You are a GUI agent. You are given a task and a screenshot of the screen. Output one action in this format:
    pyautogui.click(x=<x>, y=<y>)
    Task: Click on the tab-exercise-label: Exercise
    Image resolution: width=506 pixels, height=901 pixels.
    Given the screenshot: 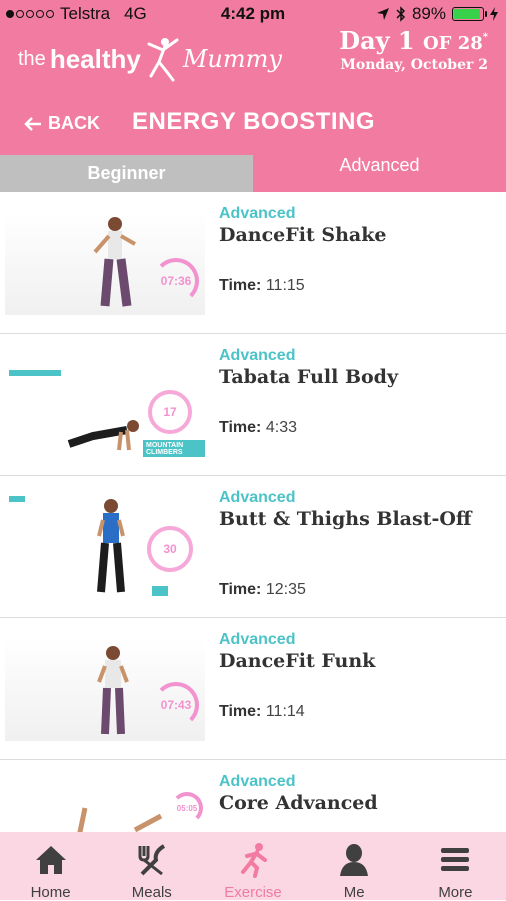 What is the action you would take?
    pyautogui.click(x=253, y=892)
    